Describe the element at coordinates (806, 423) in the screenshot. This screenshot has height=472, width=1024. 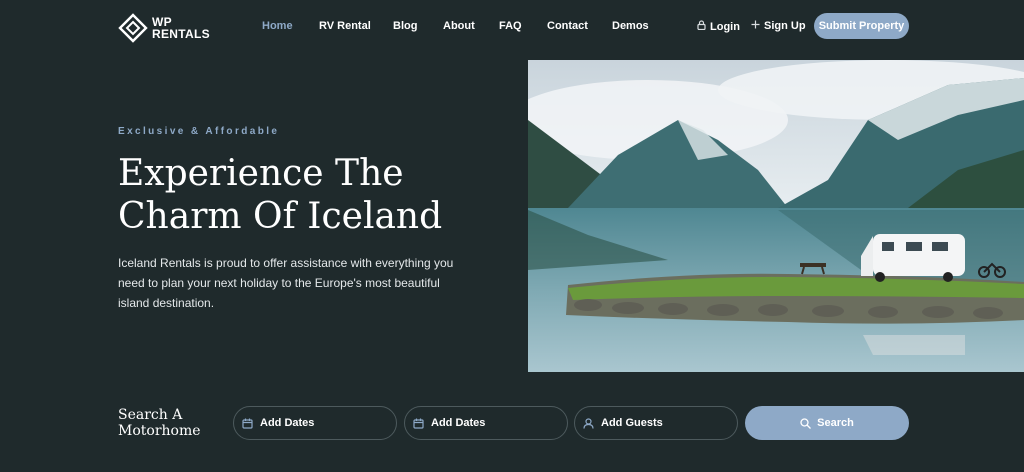
I see `search-icon` at that location.